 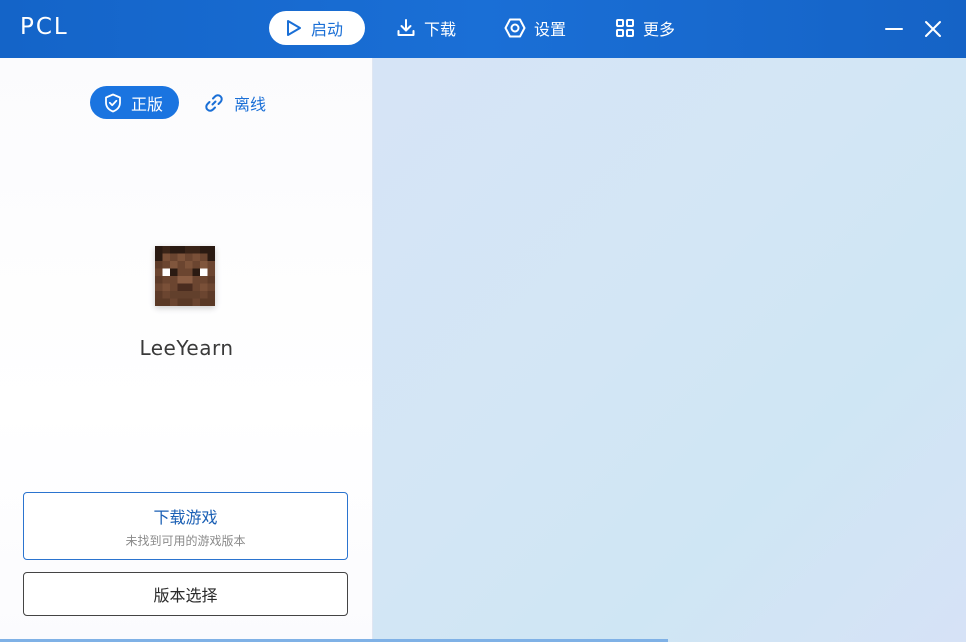 What do you see at coordinates (659, 29) in the screenshot?
I see `nav-more-label: 更多` at bounding box center [659, 29].